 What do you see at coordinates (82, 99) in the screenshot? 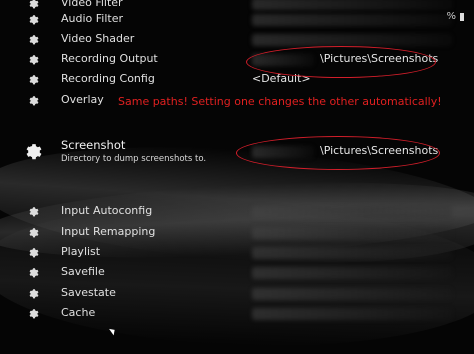
I see `menu-item-label: Overlay` at bounding box center [82, 99].